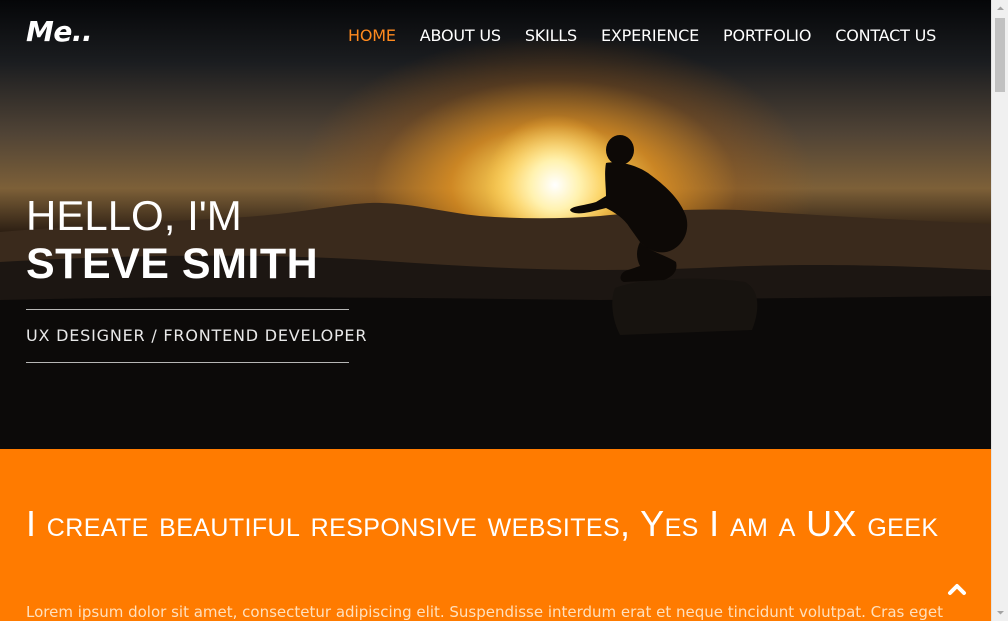  What do you see at coordinates (197, 335) in the screenshot?
I see `hero-role: UX DESIGNER / FRONTEND DEVELOPER` at bounding box center [197, 335].